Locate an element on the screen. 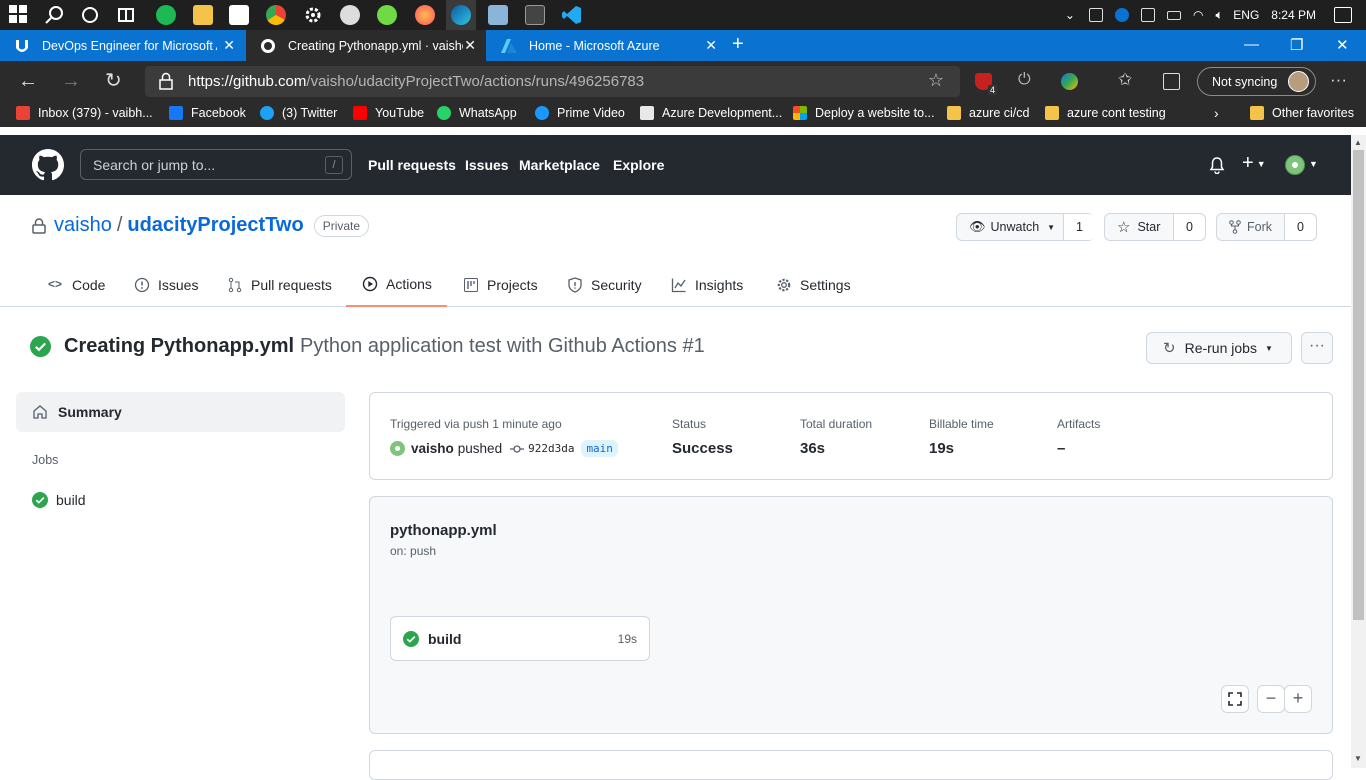 The width and height of the screenshot is (1366, 780). chevron-down-icon: ▼ is located at coordinates (1313, 164).